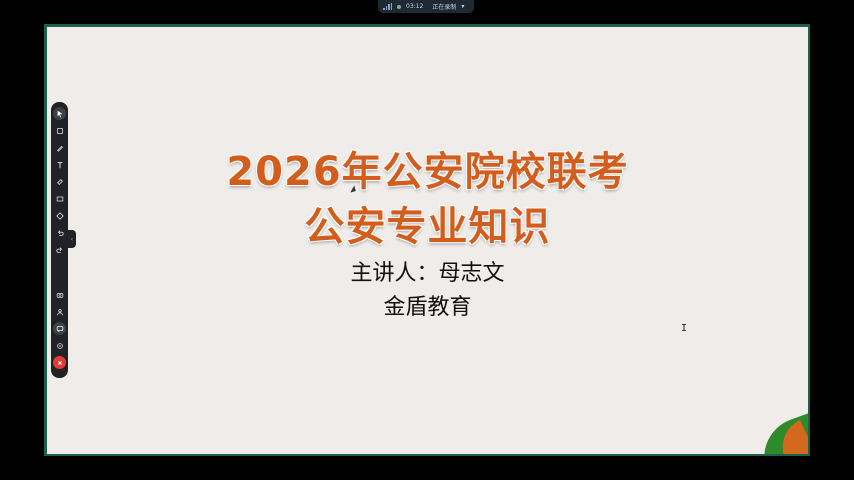  I want to click on undo-icon, so click(59, 232).